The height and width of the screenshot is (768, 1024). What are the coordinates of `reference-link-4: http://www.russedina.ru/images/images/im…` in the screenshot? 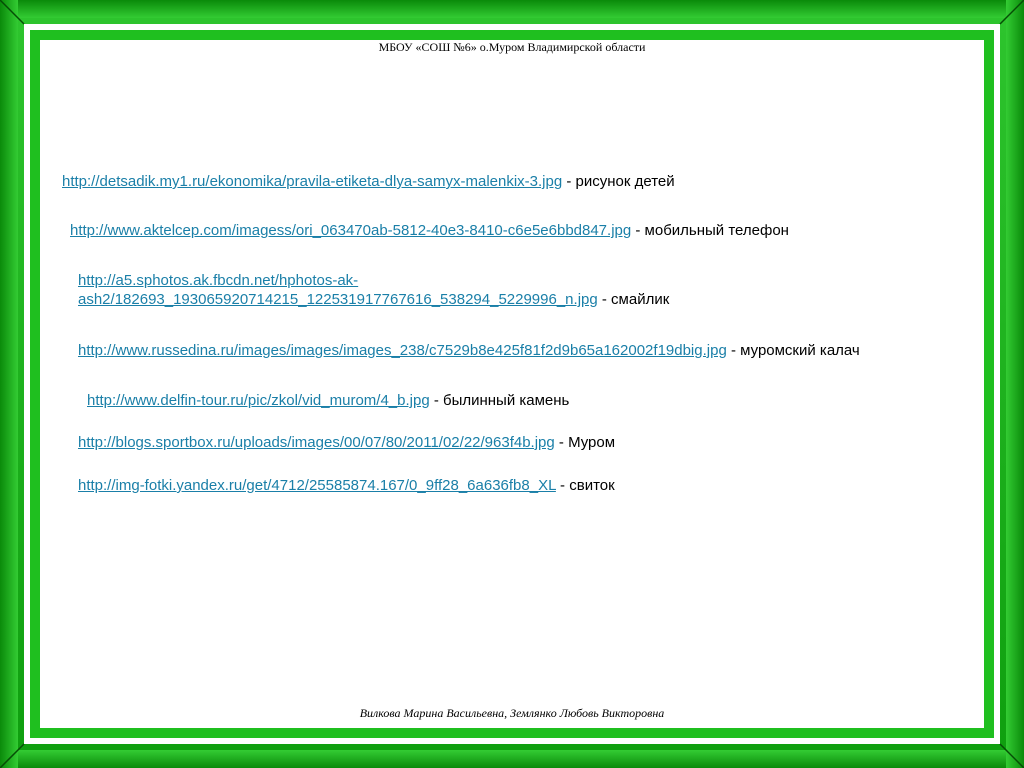 It's located at (402, 350).